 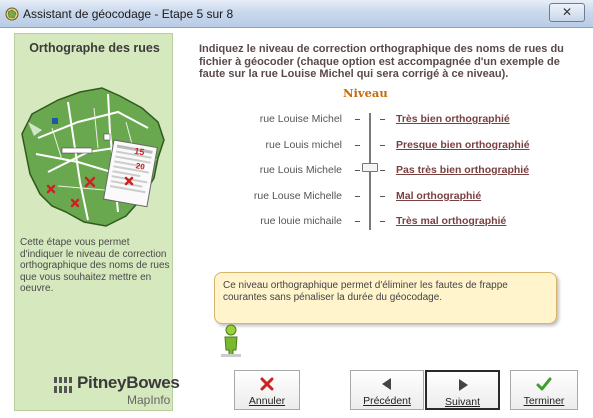 What do you see at coordinates (387, 401) in the screenshot?
I see `previous-button-label: Précédent` at bounding box center [387, 401].